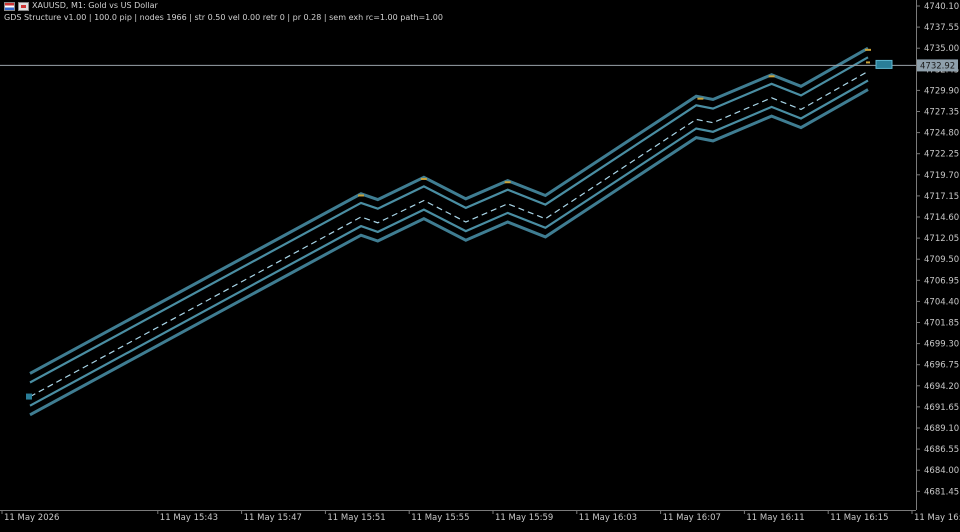  Describe the element at coordinates (941, 49) in the screenshot. I see `y-tick-label: 4735.00` at that location.